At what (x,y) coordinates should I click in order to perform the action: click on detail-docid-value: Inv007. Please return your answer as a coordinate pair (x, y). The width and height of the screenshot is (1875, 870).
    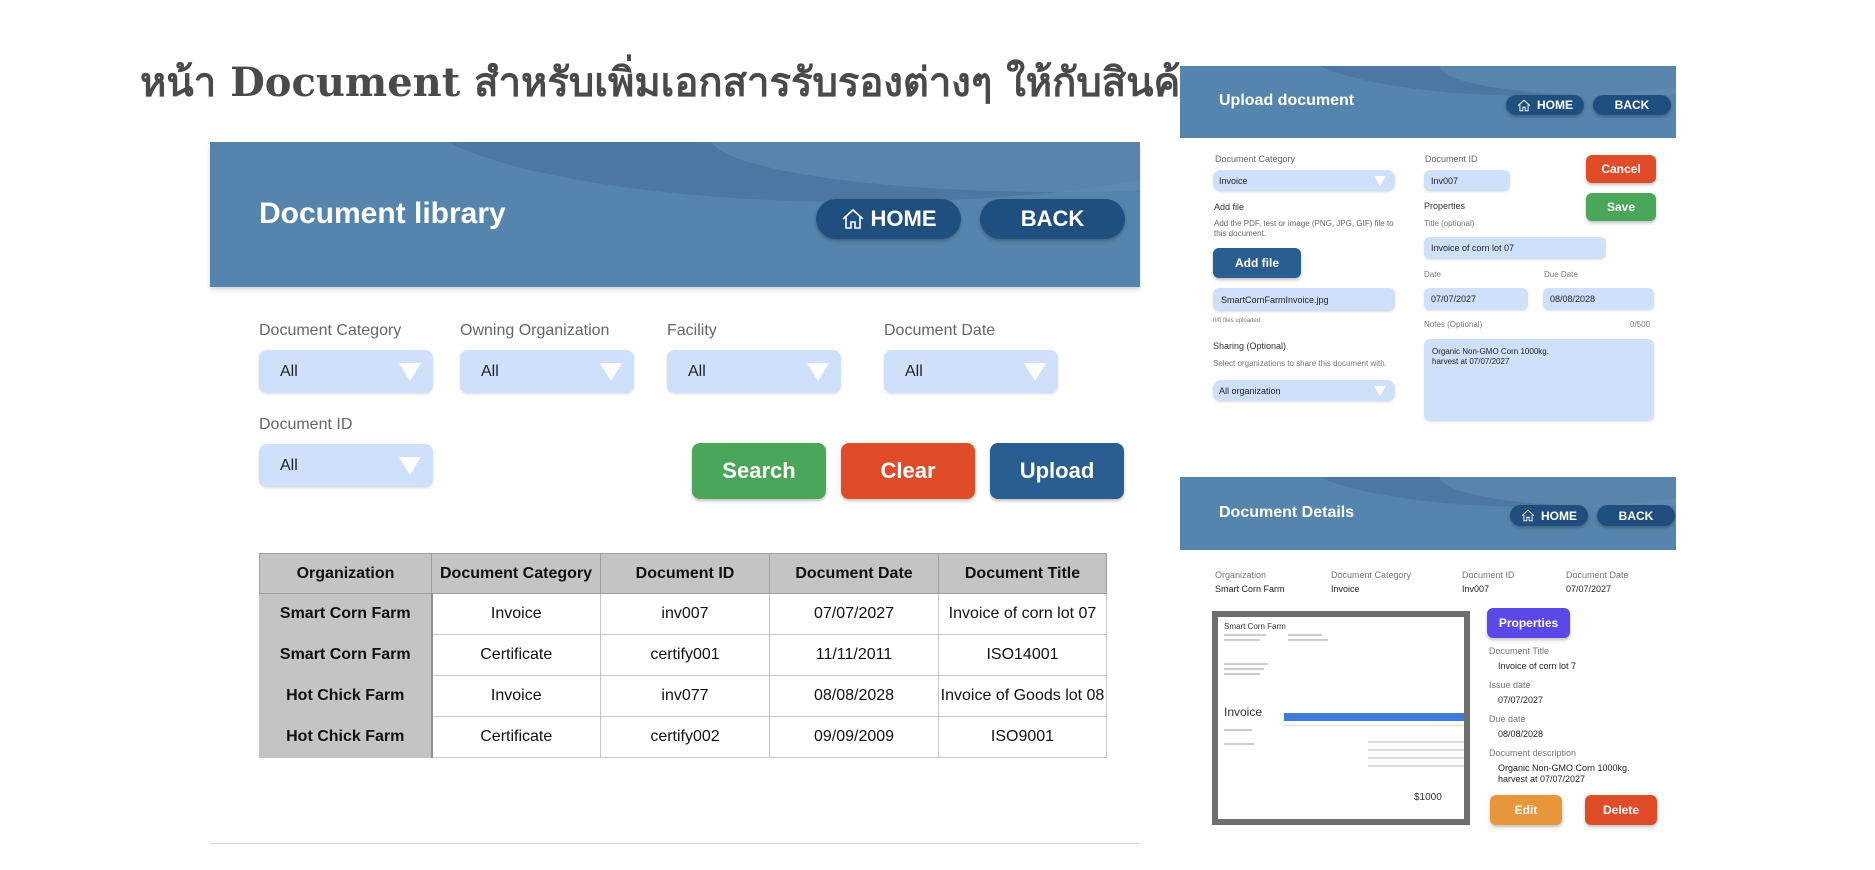
    Looking at the image, I should click on (1476, 589).